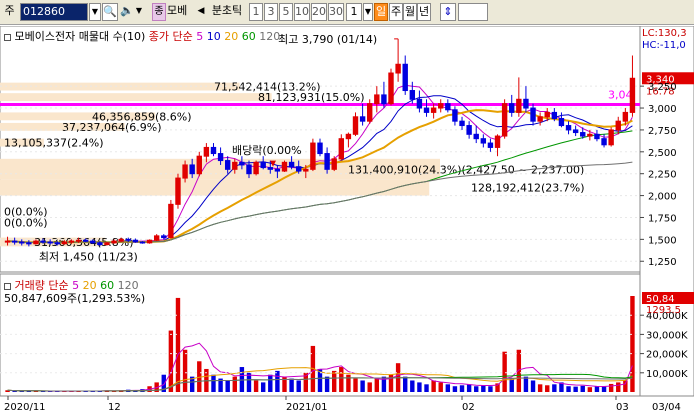  What do you see at coordinates (159, 12) in the screenshot?
I see `favorite-icon: 종` at bounding box center [159, 12].